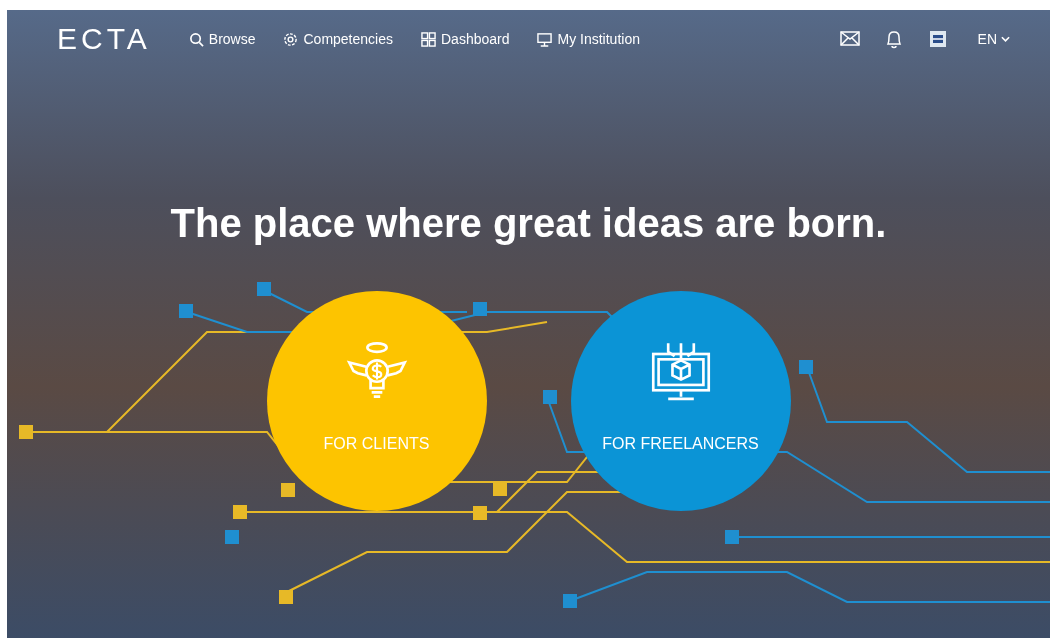 Image resolution: width=1050 pixels, height=638 pixels. I want to click on logo: ECTA, so click(104, 39).